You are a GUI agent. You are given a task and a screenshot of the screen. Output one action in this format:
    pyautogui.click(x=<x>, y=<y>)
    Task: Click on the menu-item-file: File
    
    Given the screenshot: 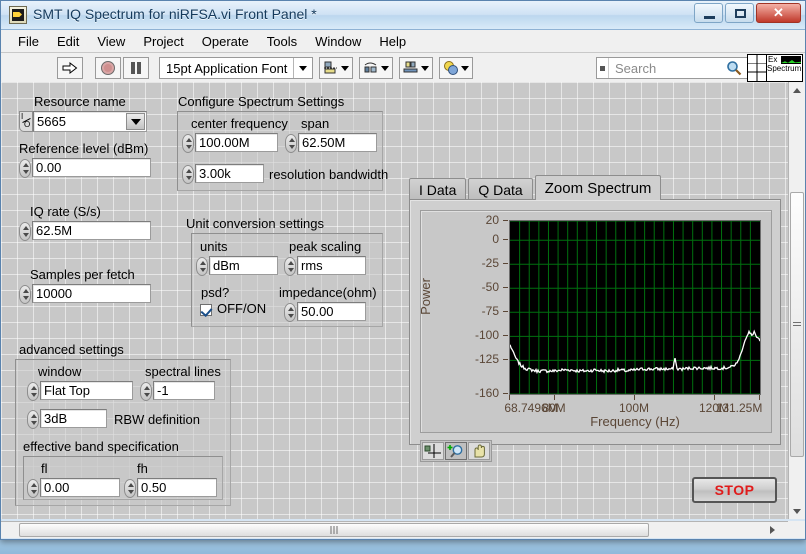 What is the action you would take?
    pyautogui.click(x=28, y=41)
    